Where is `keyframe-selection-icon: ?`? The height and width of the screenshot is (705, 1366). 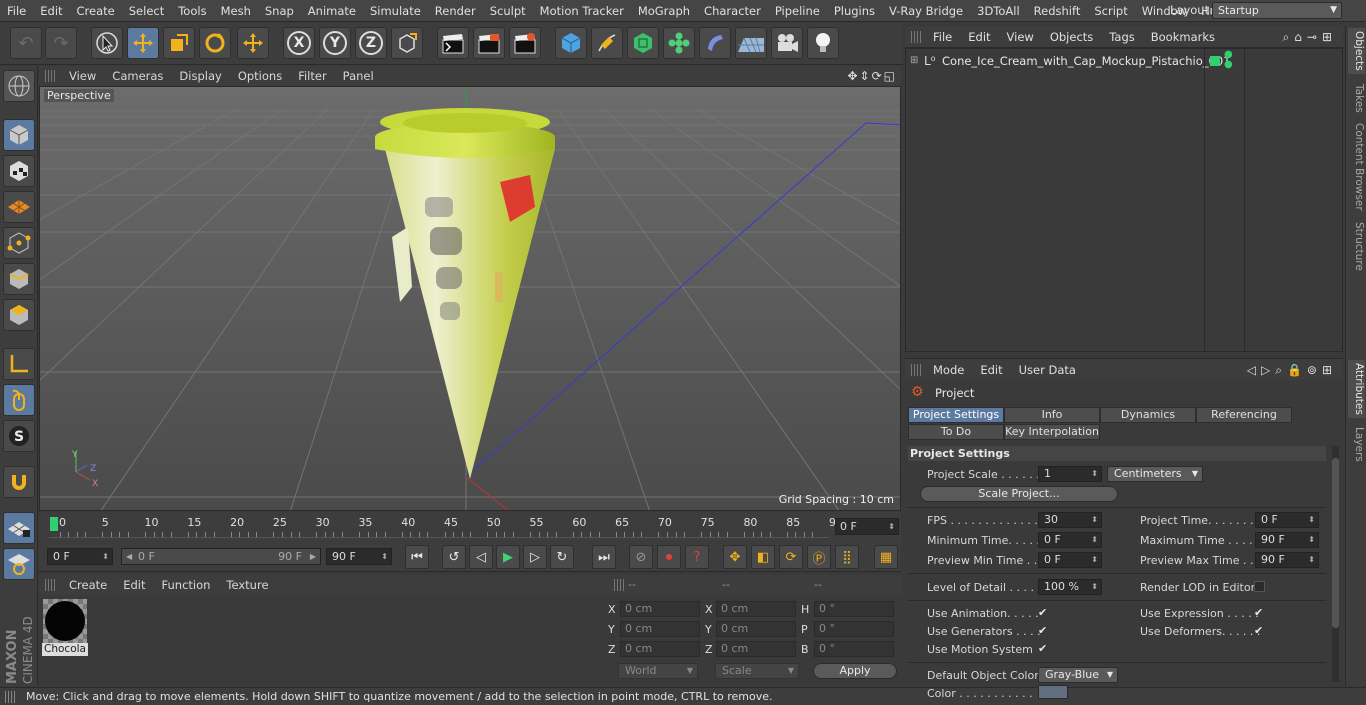
keyframe-selection-icon: ? is located at coordinates (697, 557).